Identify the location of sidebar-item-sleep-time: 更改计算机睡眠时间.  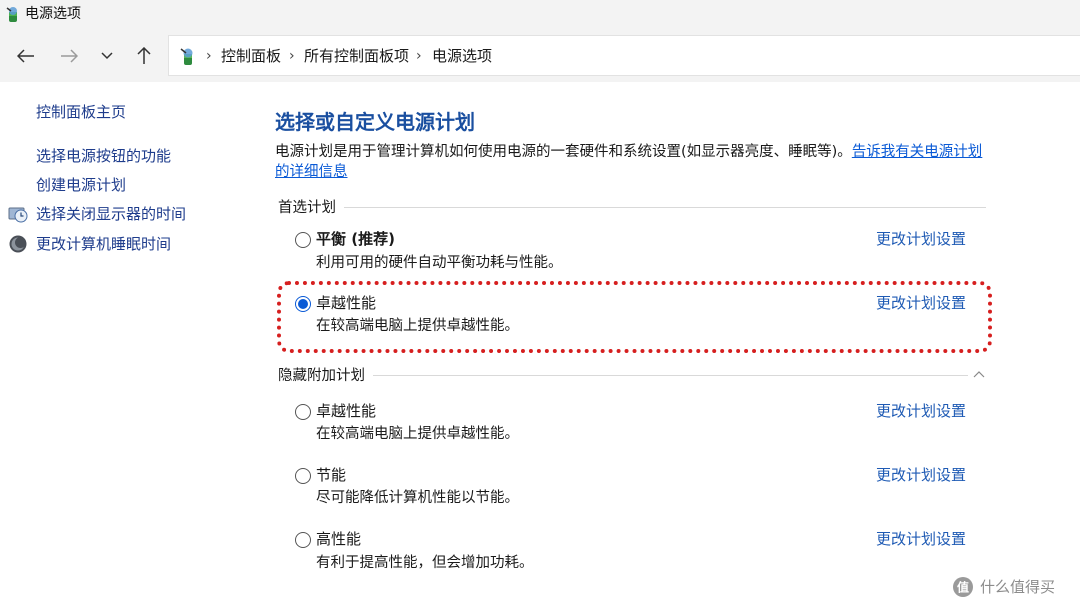
(103, 244).